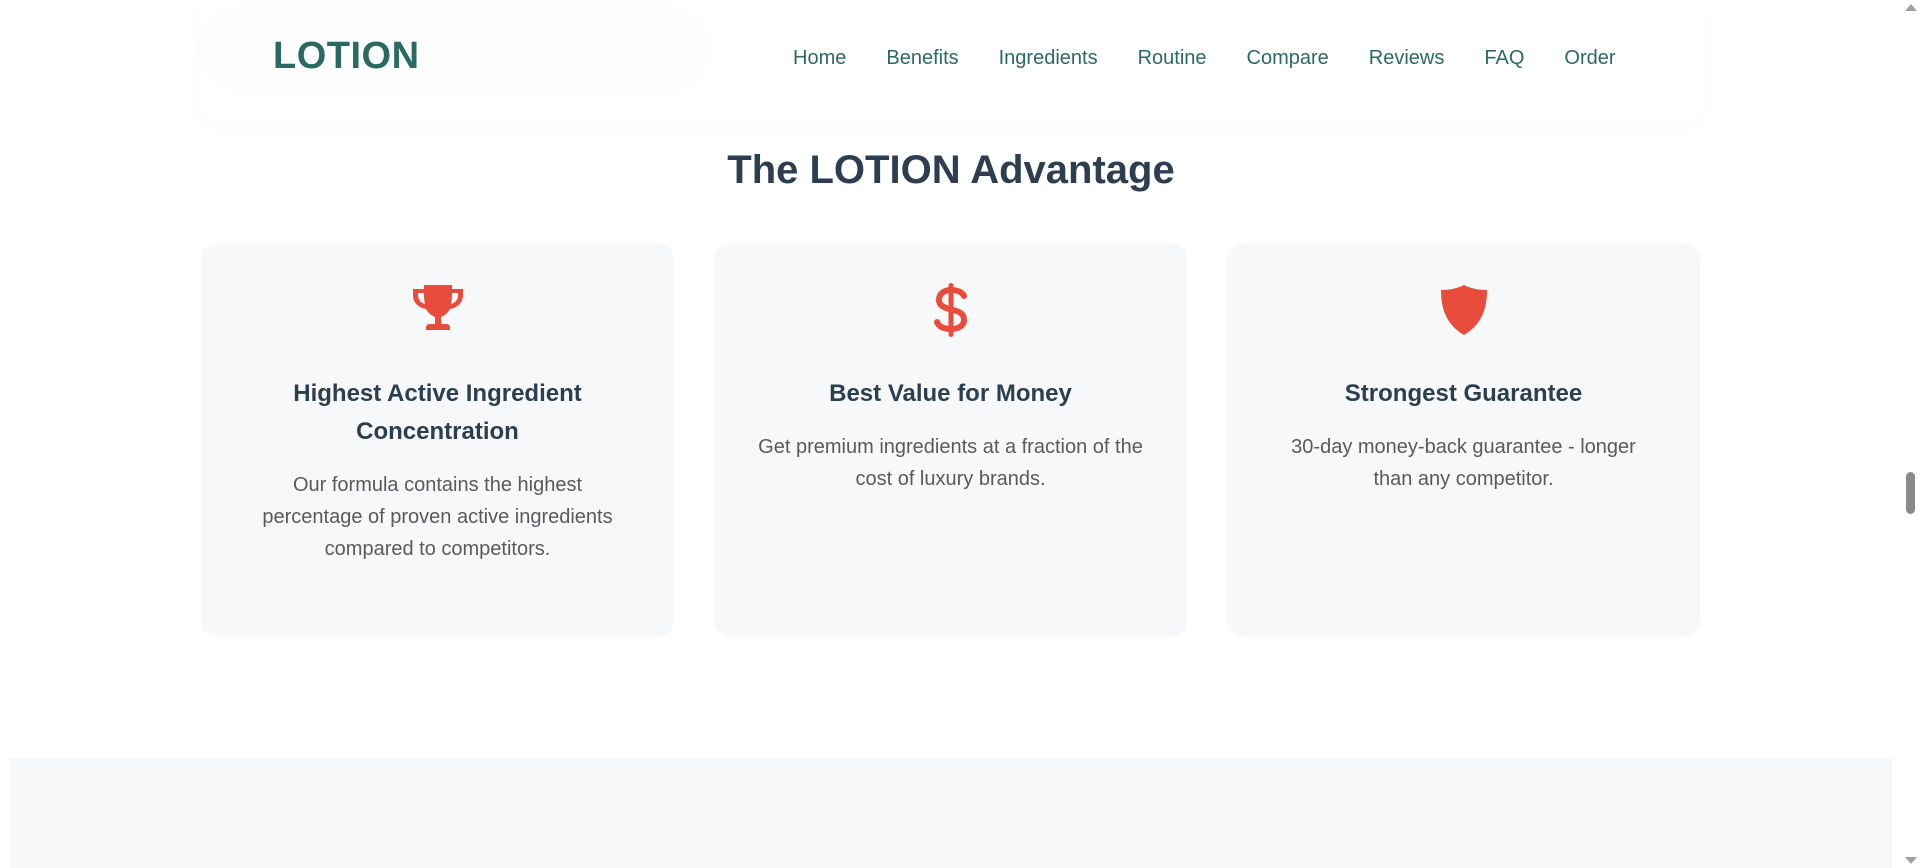  What do you see at coordinates (1910, 434) in the screenshot?
I see `vertical-scrollbar` at bounding box center [1910, 434].